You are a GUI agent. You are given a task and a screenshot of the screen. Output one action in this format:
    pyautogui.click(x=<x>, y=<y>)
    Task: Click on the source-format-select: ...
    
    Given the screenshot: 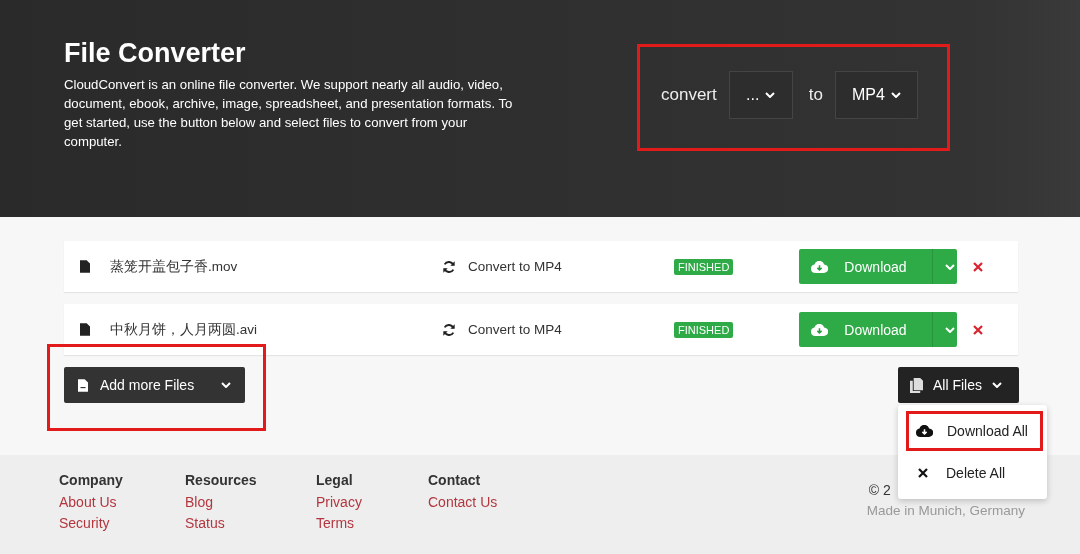 What is the action you would take?
    pyautogui.click(x=760, y=95)
    